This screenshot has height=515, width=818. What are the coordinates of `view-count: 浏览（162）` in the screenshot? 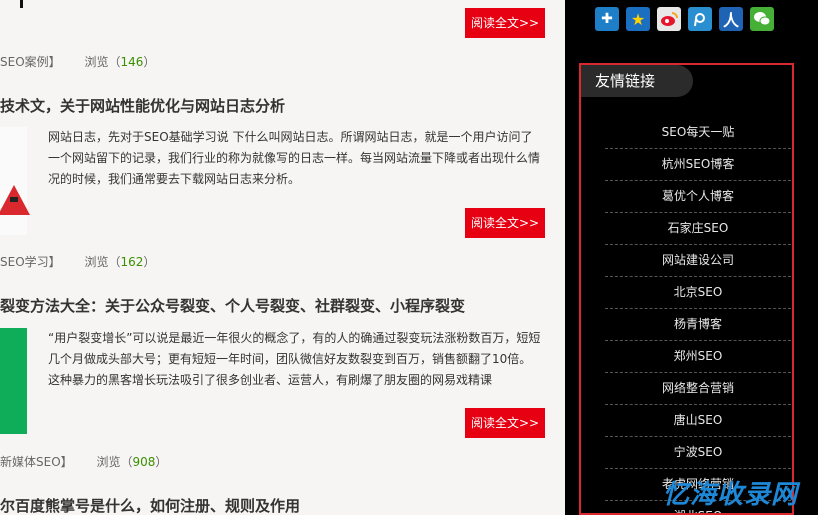 It's located at (120, 262).